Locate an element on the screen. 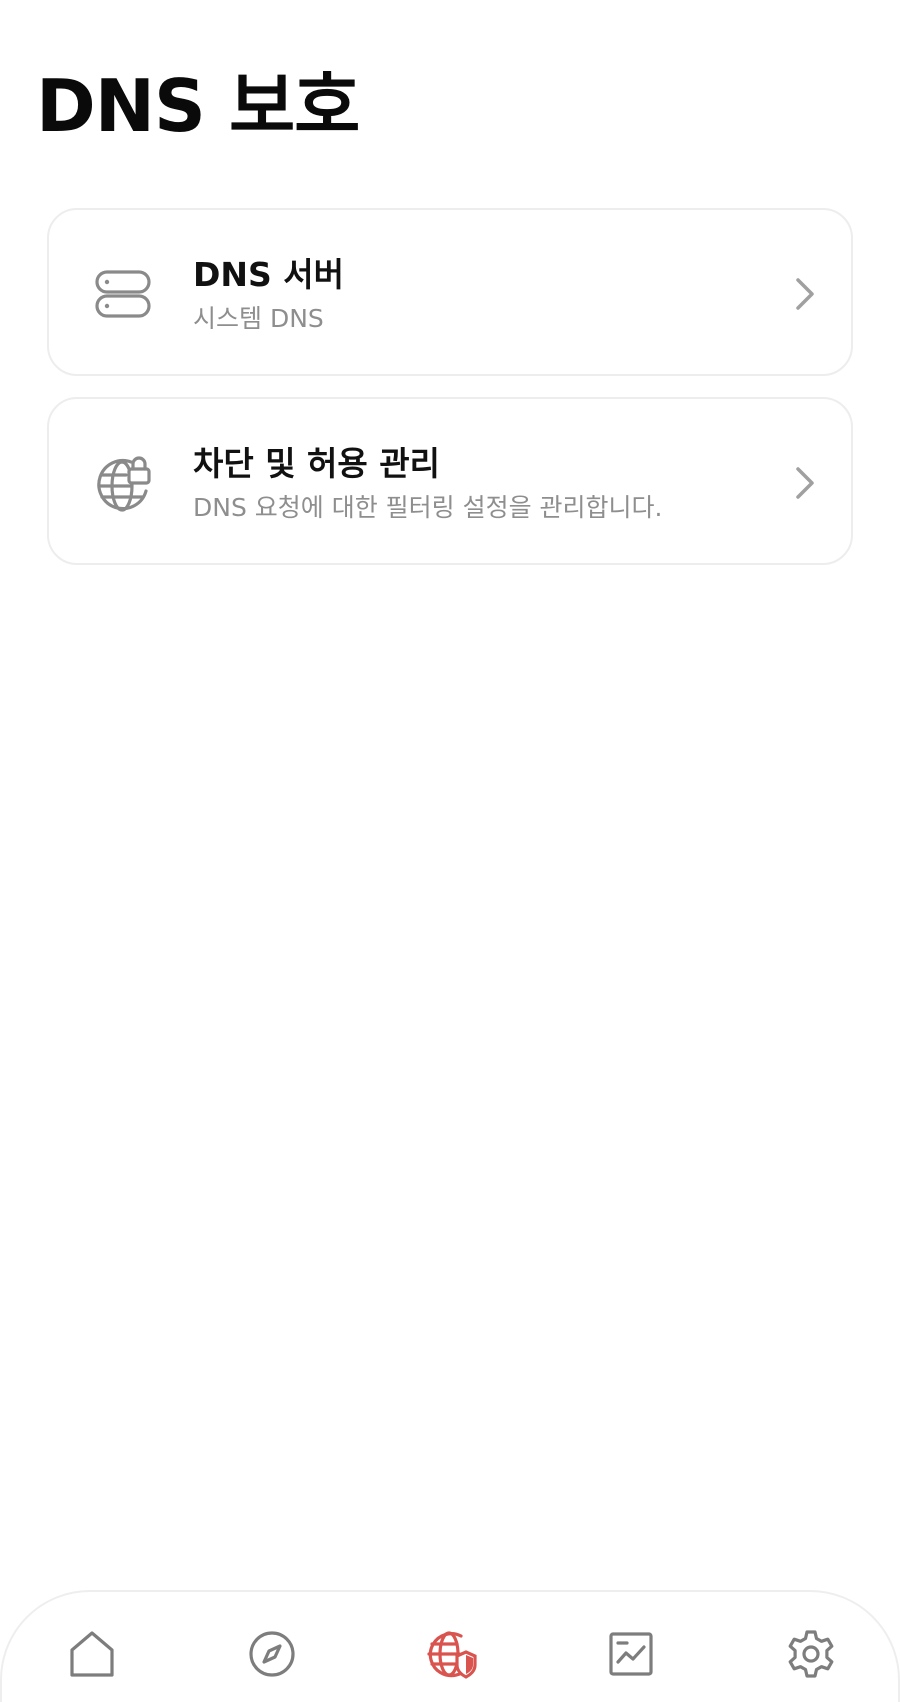  globe-shield-icon is located at coordinates (452, 1655).